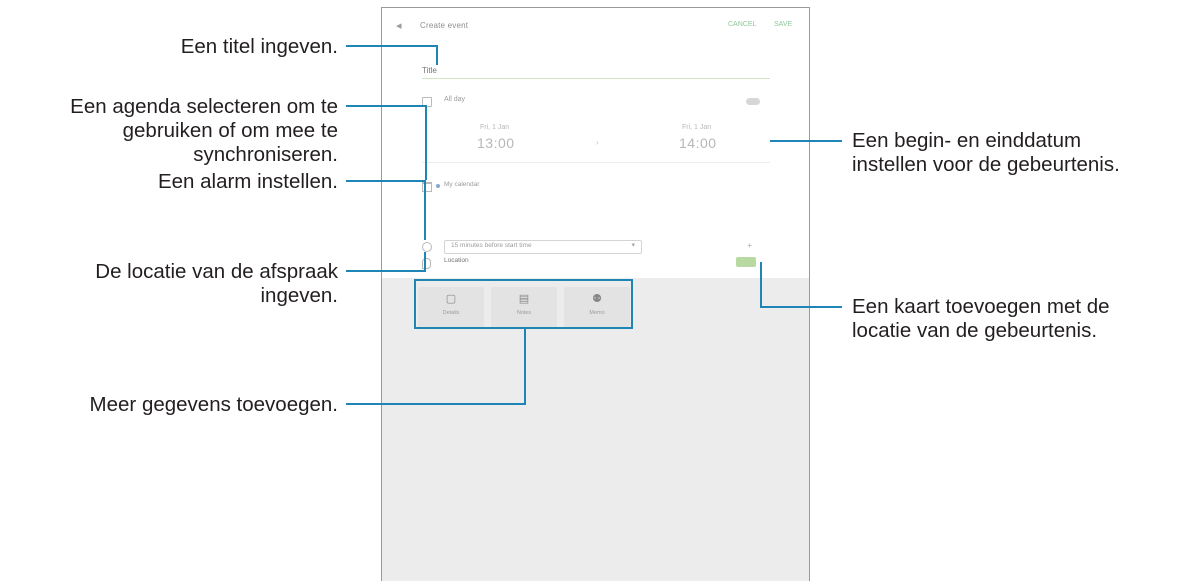 This screenshot has width=1199, height=581. Describe the element at coordinates (806, 141) in the screenshot. I see `callout-dates-line` at that location.